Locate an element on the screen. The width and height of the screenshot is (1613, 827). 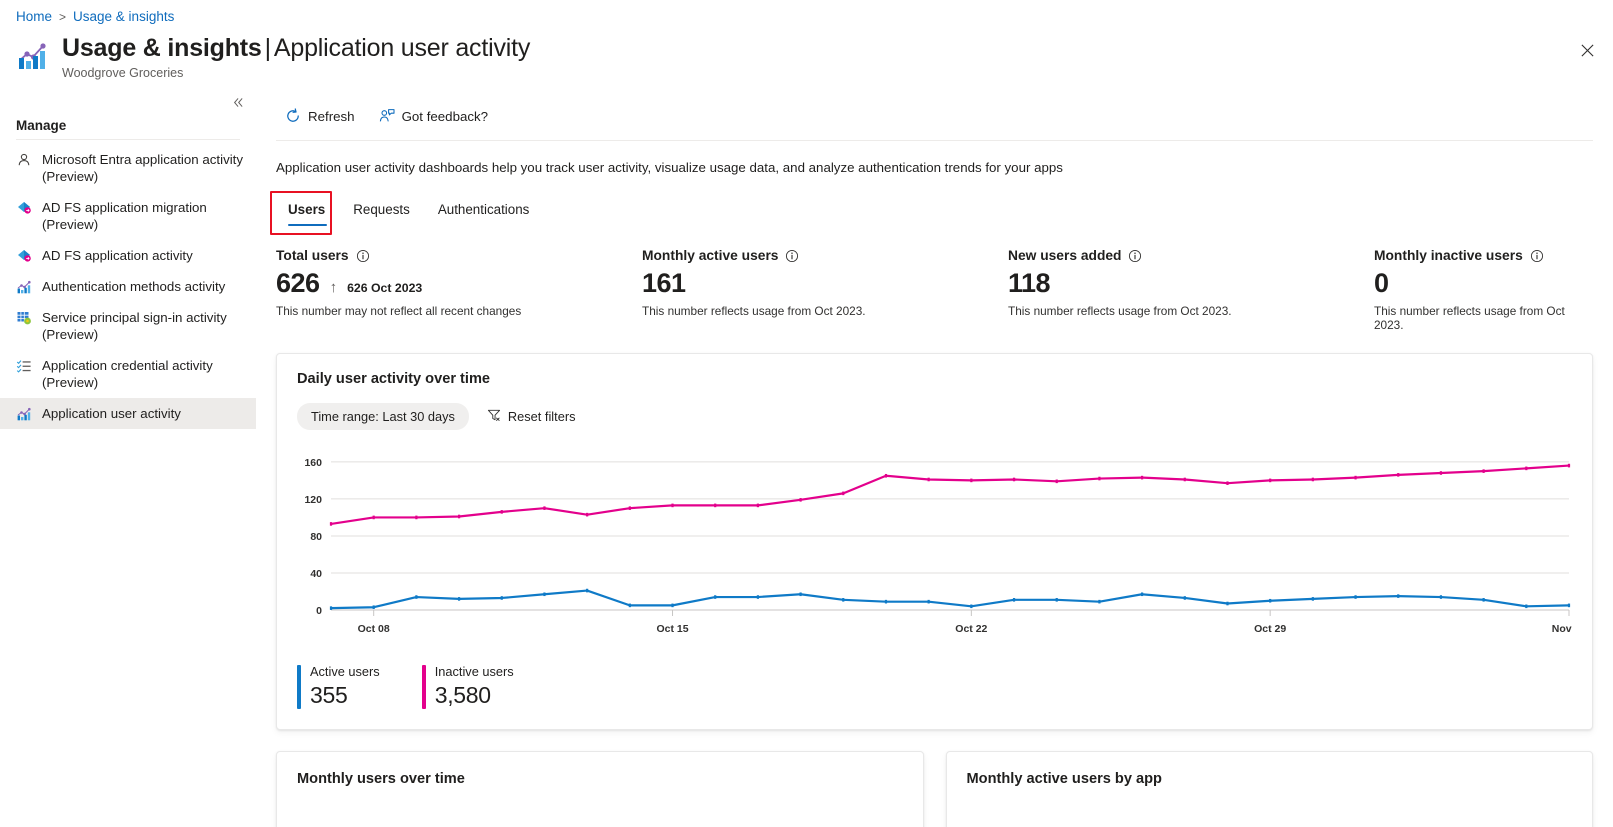
reset-filters-button: Reset filters is located at coordinates (531, 416).